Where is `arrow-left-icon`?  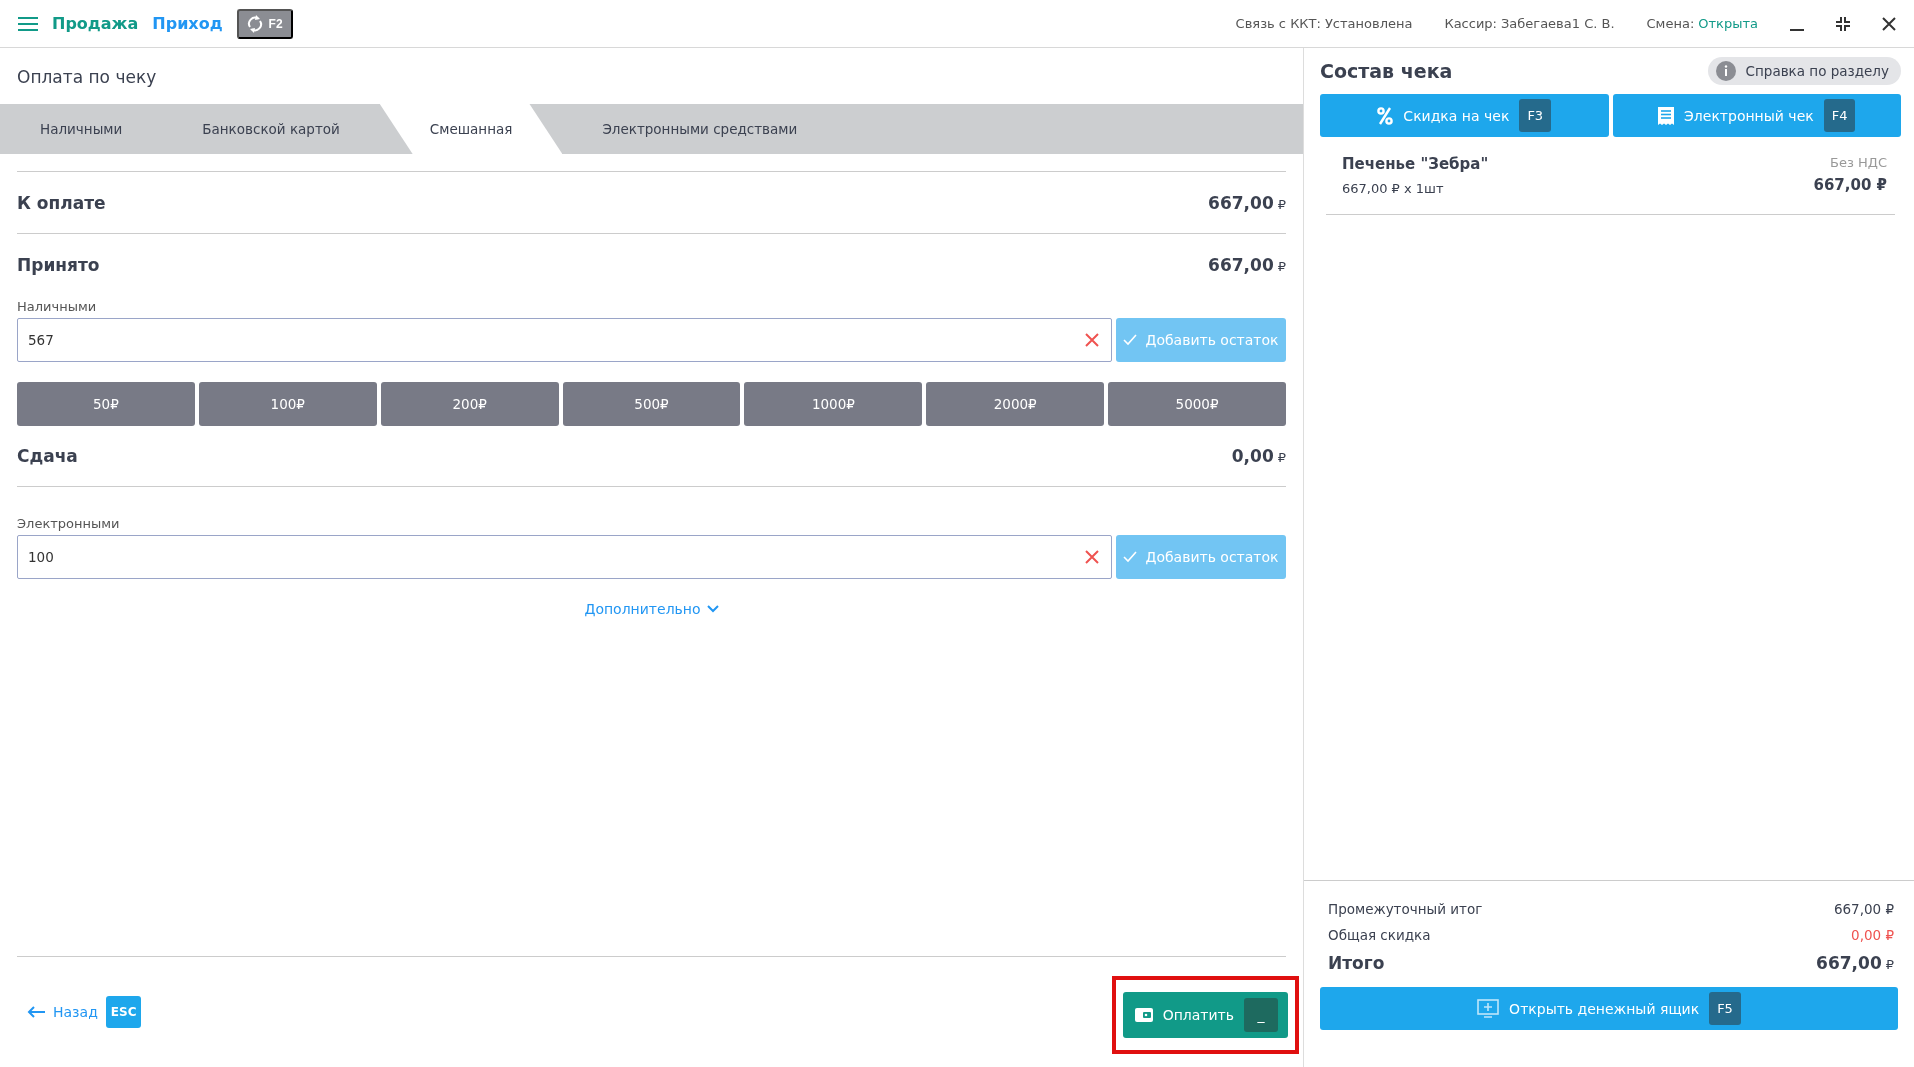 arrow-left-icon is located at coordinates (36, 1012).